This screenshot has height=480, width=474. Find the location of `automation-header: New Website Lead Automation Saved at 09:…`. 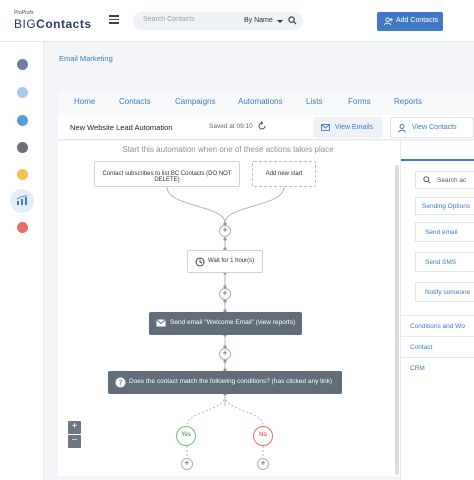

automation-header: New Website Lead Automation Saved at 09:… is located at coordinates (266, 127).